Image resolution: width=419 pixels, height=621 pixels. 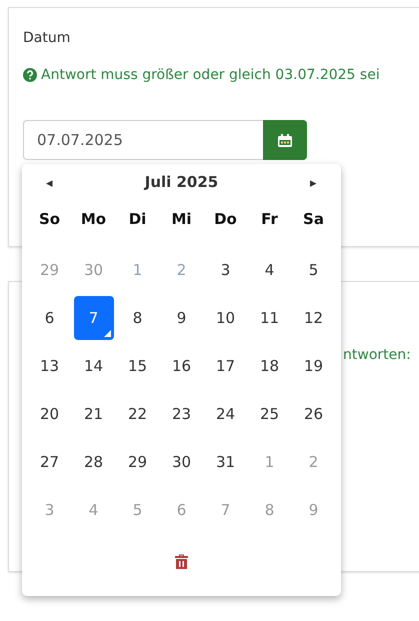 What do you see at coordinates (94, 414) in the screenshot?
I see `day-cell: 21` at bounding box center [94, 414].